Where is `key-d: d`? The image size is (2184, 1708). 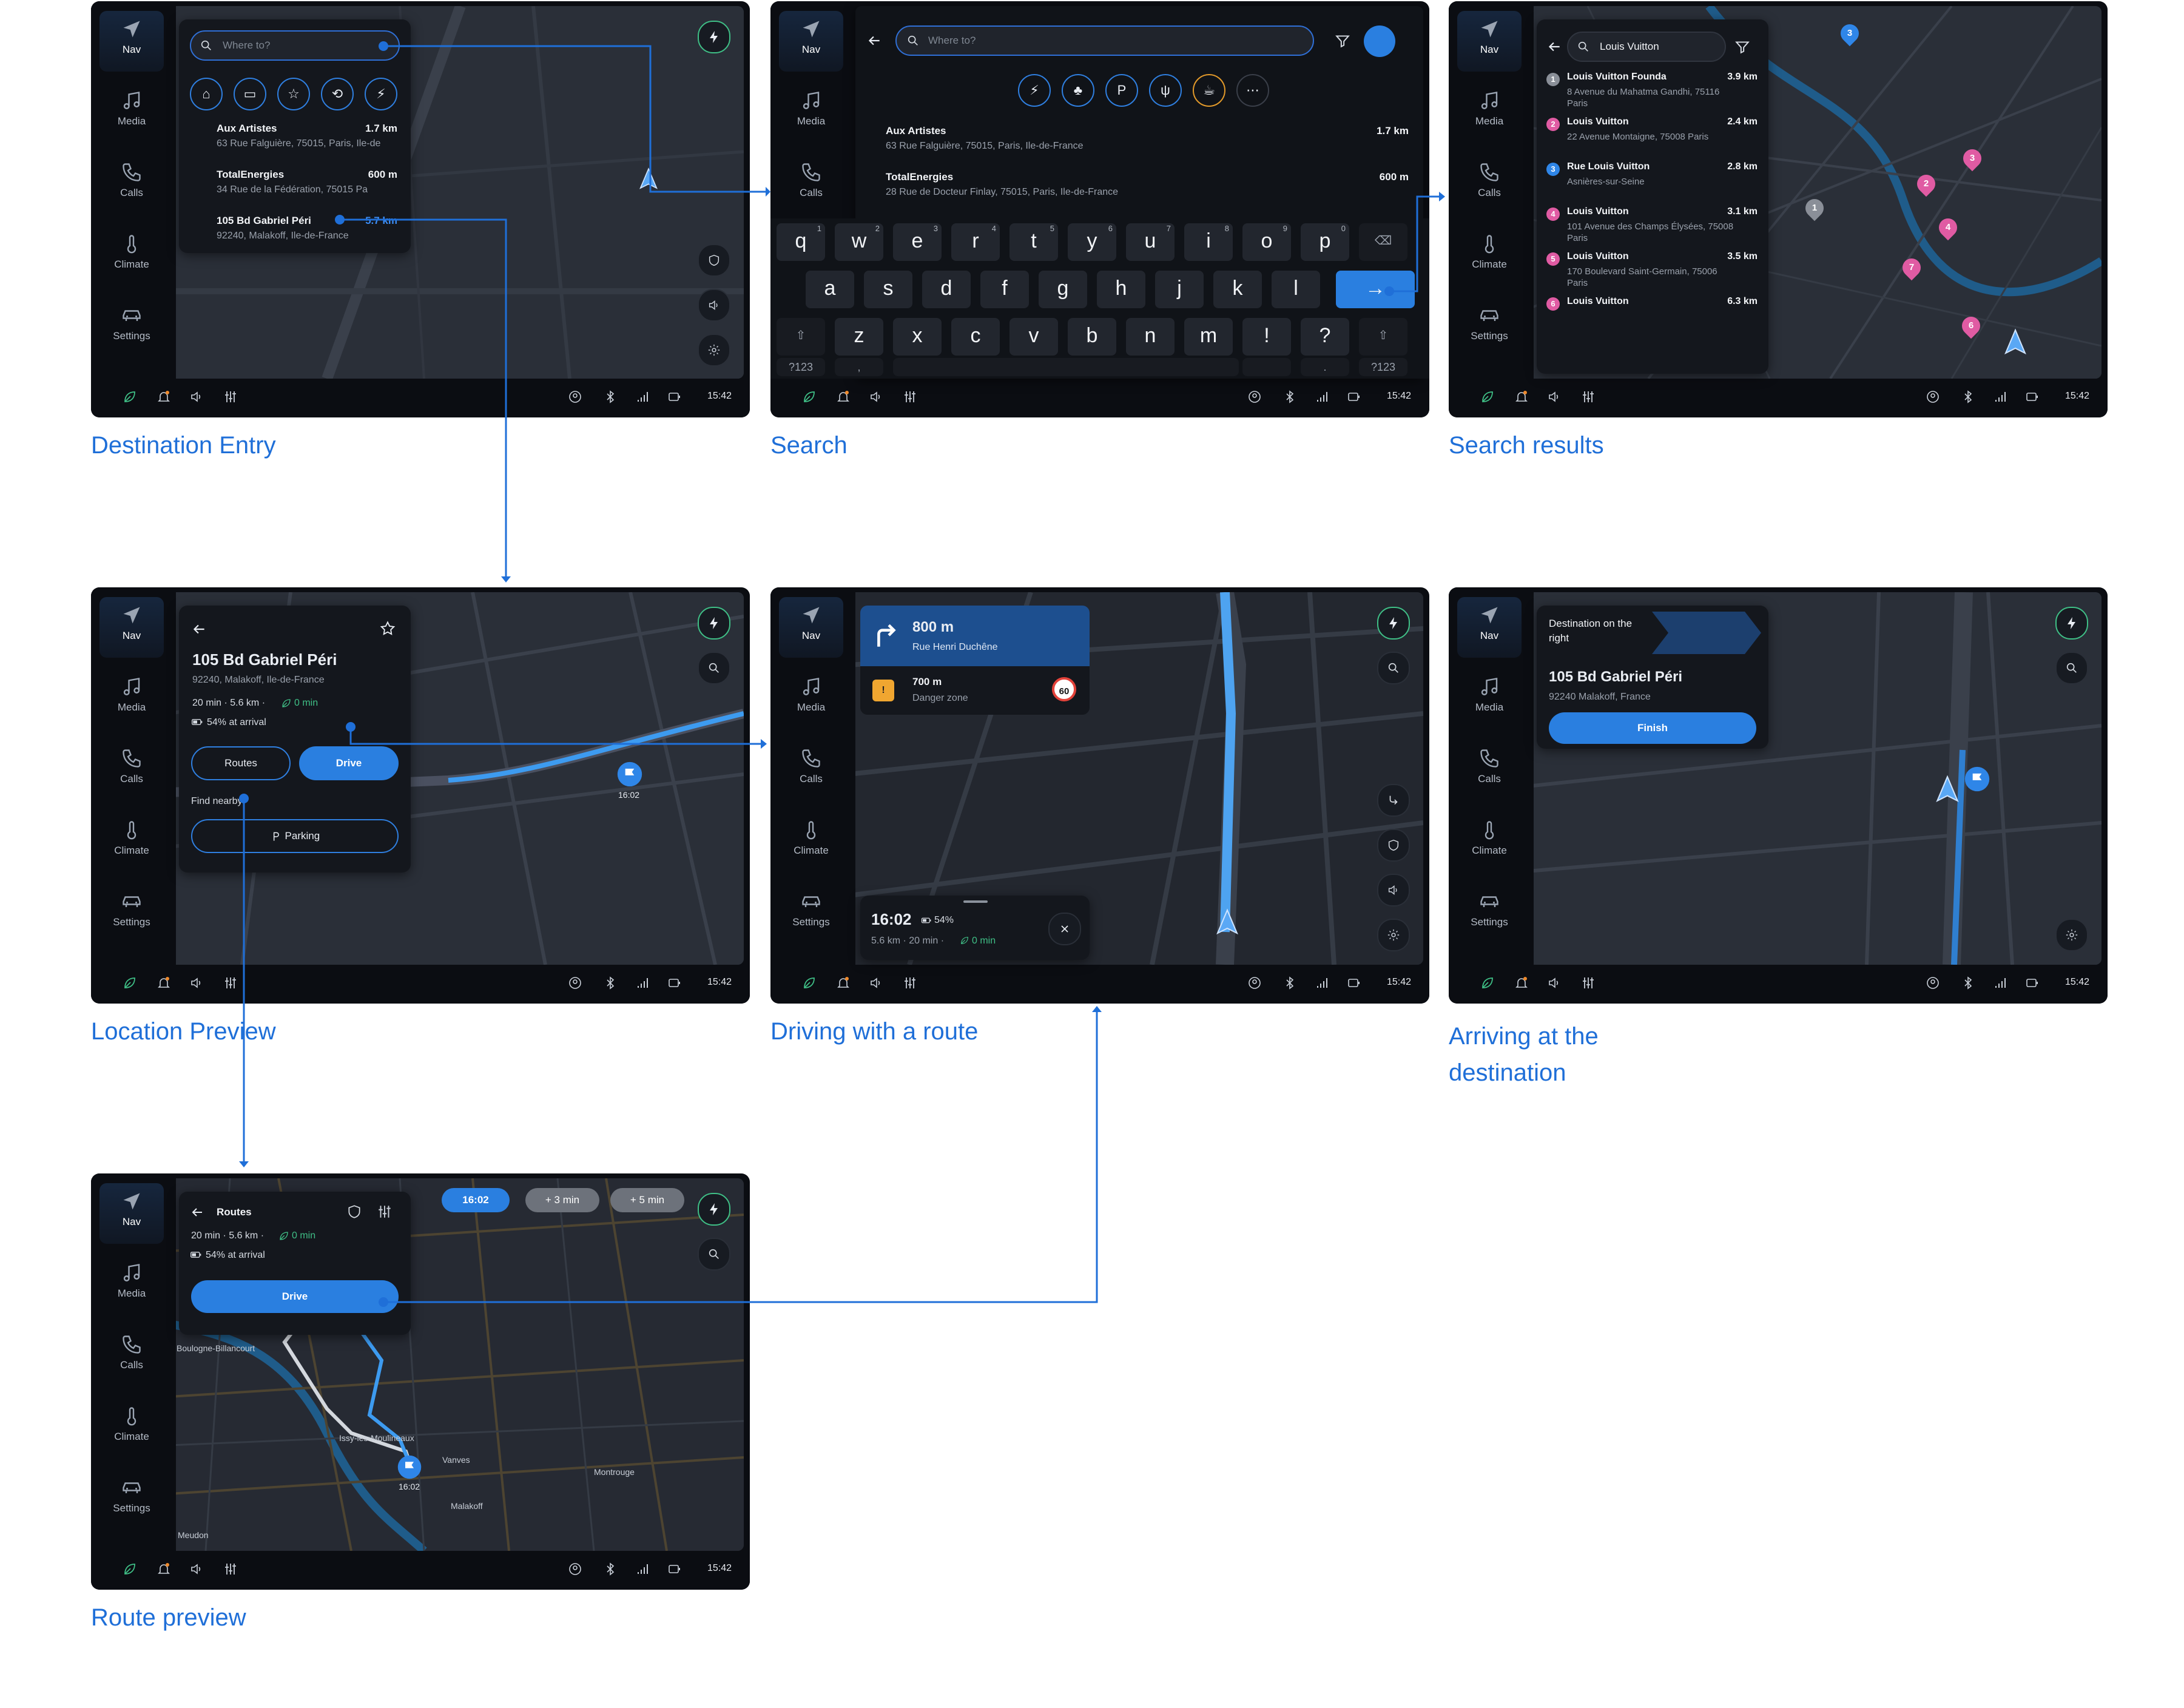
key-d: d is located at coordinates (946, 289).